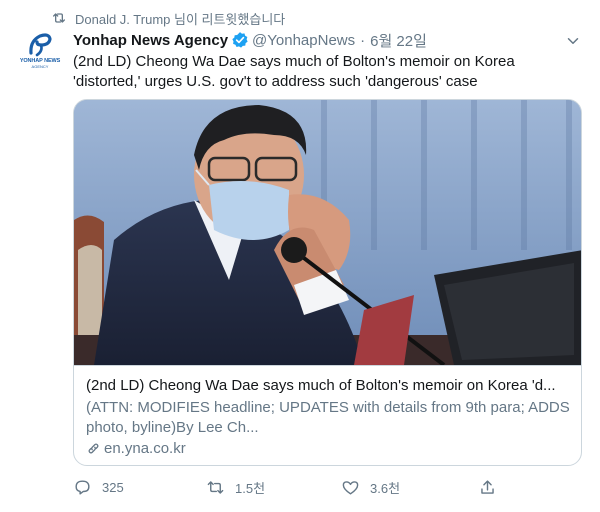  What do you see at coordinates (328, 448) in the screenshot?
I see `card-domain: en.yna.co.kr` at bounding box center [328, 448].